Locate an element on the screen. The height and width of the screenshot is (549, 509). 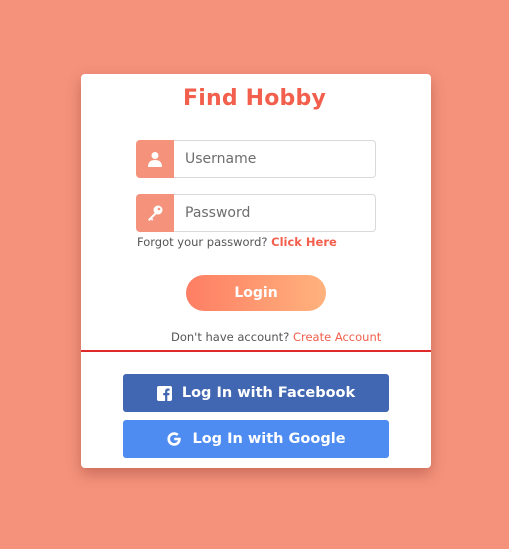
app-title: Find Hobby is located at coordinates (254, 98).